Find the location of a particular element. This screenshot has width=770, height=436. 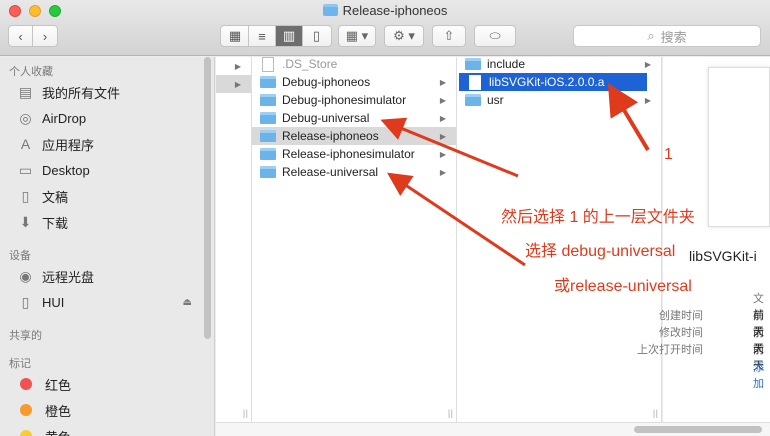

sidebar-item-hui: ▯ HUI is located at coordinates (41, 302).